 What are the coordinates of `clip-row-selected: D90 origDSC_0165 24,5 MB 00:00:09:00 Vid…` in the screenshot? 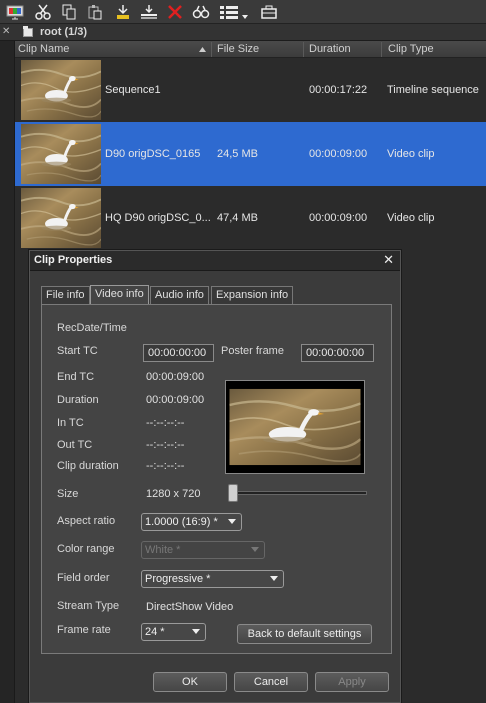 It's located at (250, 154).